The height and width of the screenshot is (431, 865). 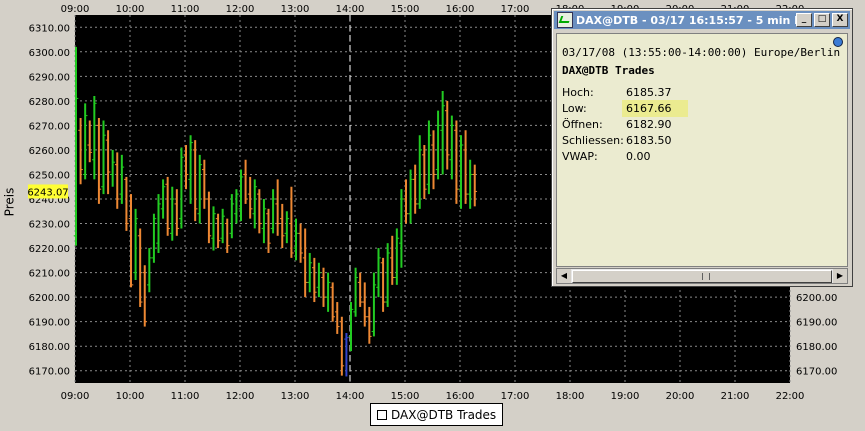 I want to click on x-tick-label: 10:00, so click(x=130, y=396).